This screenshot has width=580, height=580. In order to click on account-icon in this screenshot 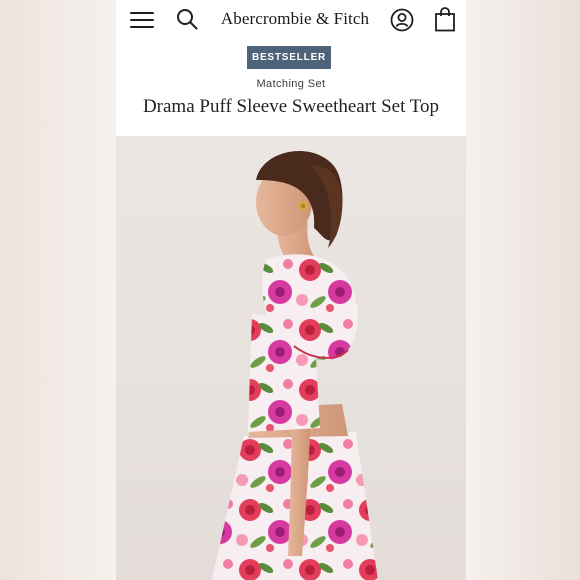, I will do `click(402, 20)`.